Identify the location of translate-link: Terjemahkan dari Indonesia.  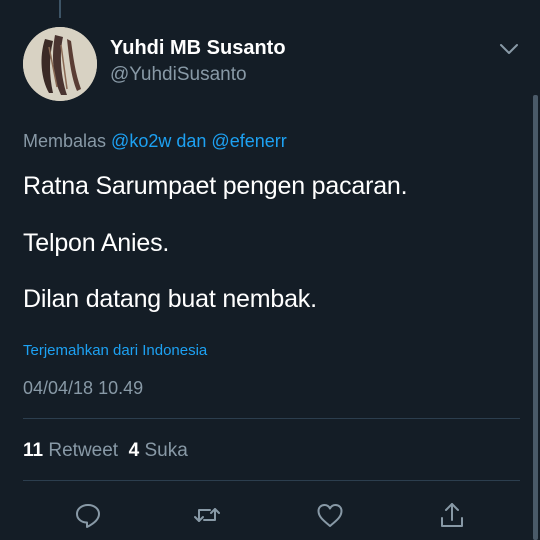
(115, 350).